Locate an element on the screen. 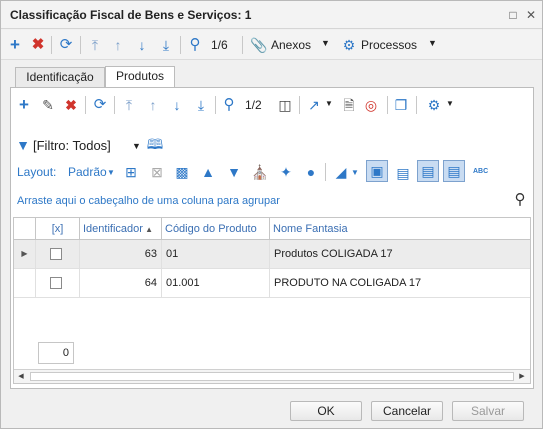 This screenshot has height=429, width=543. split-toggle-icon: ▤ is located at coordinates (403, 173).